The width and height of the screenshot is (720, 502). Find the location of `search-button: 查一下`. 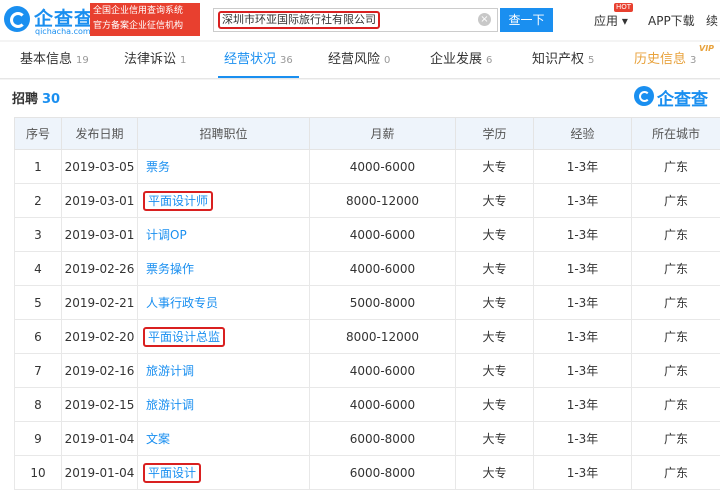

search-button: 查一下 is located at coordinates (526, 20).